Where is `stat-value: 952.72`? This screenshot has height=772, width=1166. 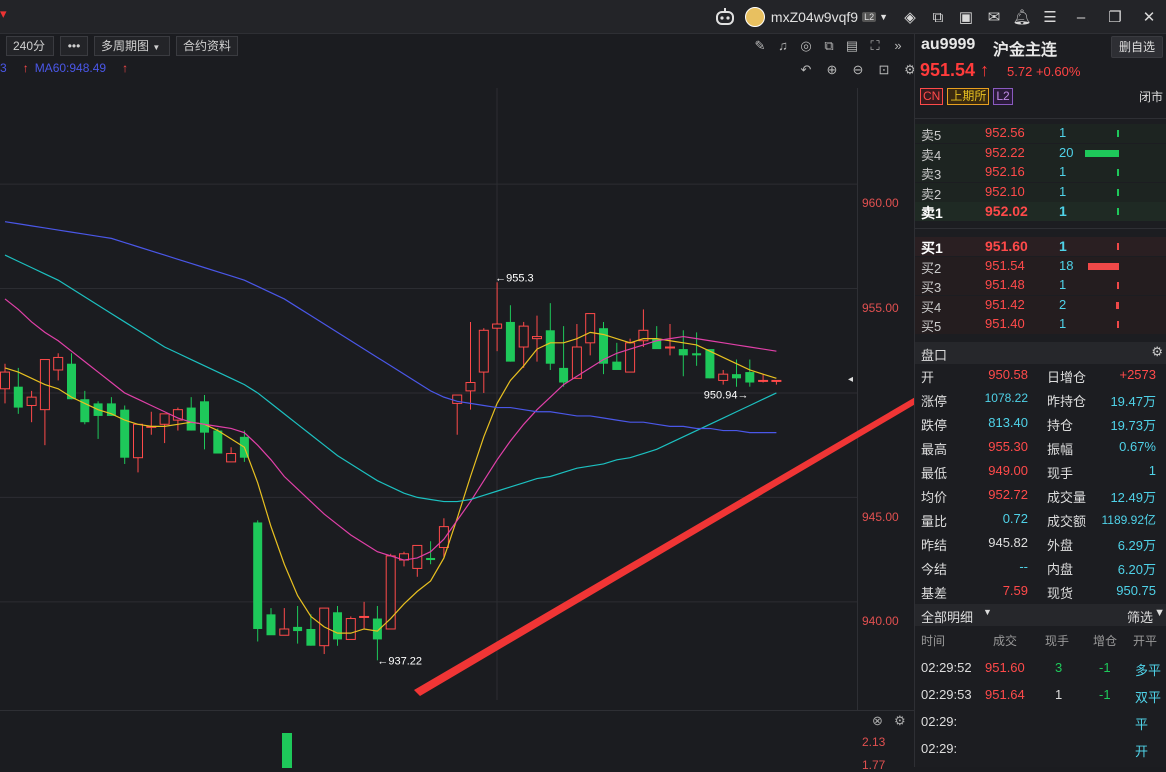
stat-value: 952.72 is located at coordinates (1008, 494).